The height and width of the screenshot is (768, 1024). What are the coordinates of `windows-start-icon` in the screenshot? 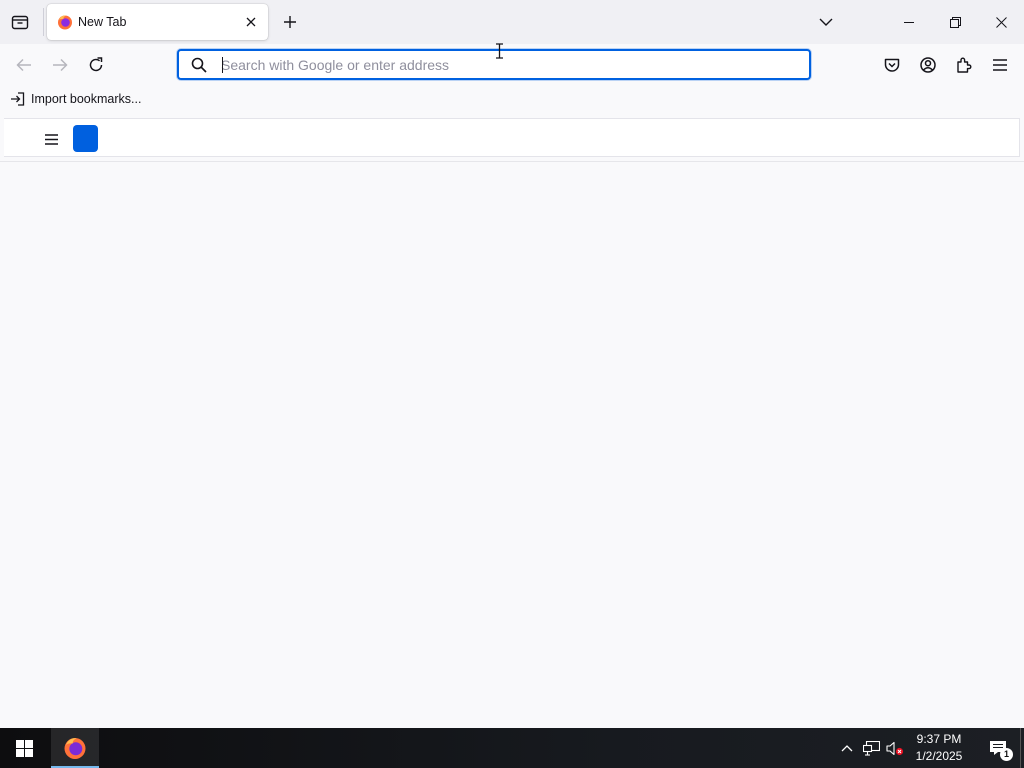 It's located at (24, 748).